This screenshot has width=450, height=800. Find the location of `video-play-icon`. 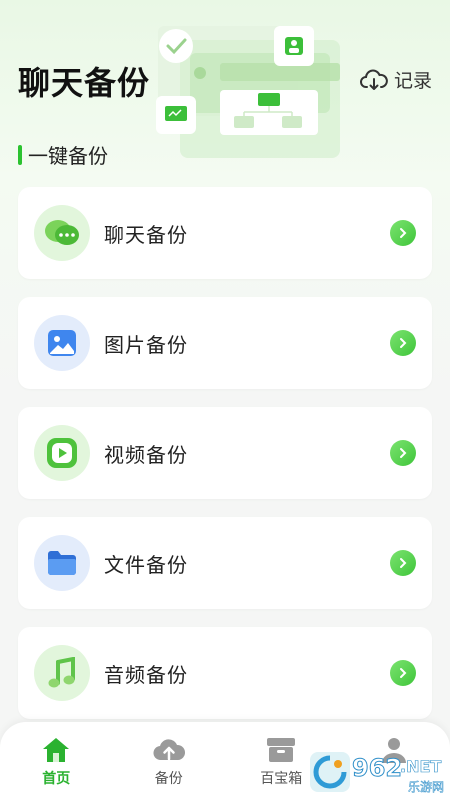

video-play-icon is located at coordinates (62, 453).